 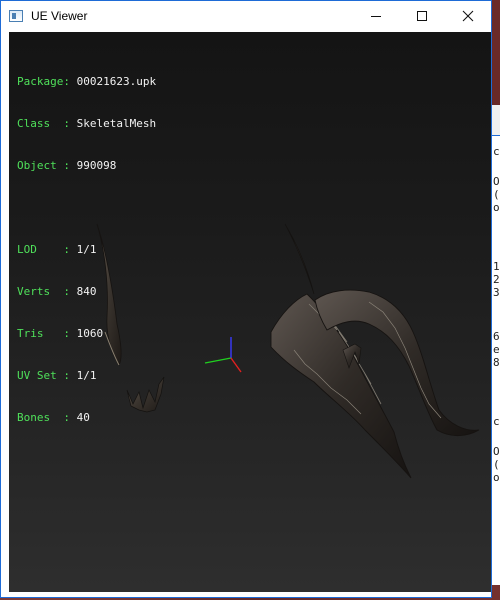 I want to click on close-button, so click(x=468, y=16).